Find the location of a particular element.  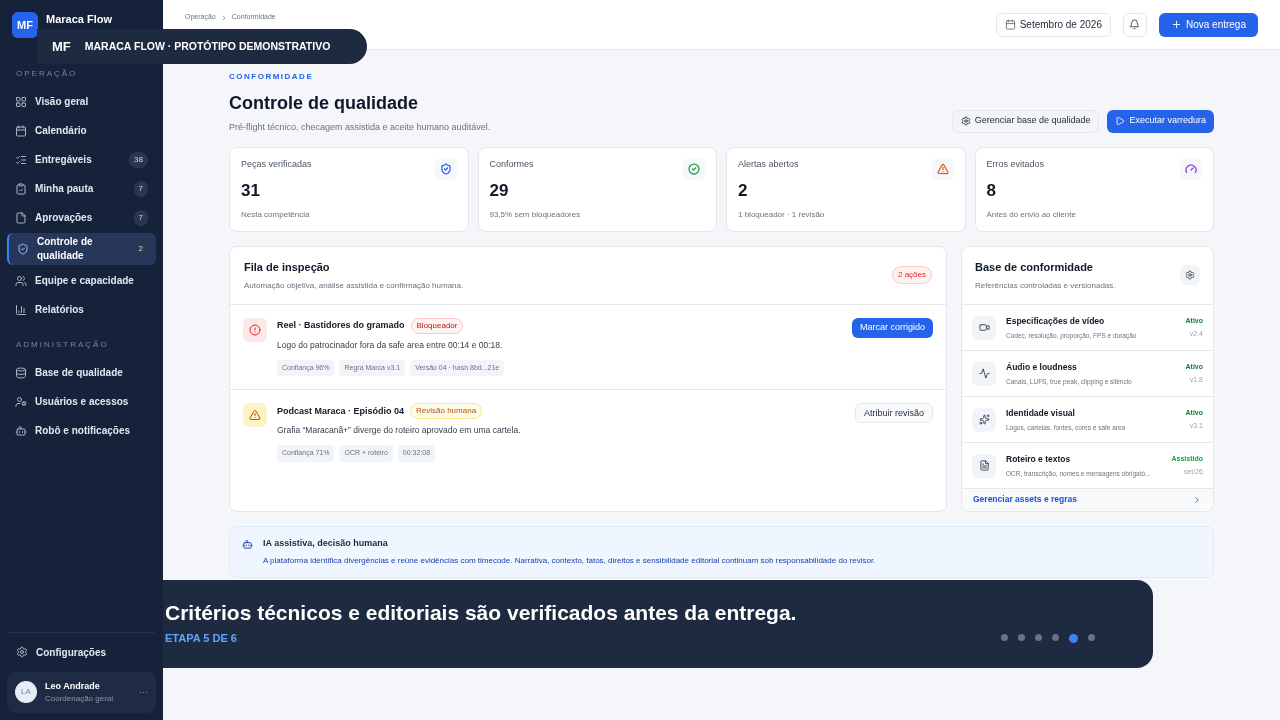

step-indicator: ETAPA 5 DE 6 is located at coordinates (201, 638).